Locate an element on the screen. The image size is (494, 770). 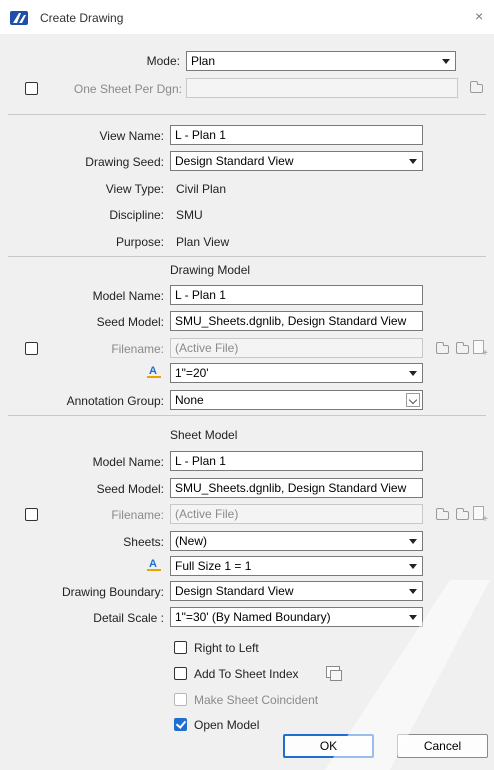
drawing-boundary-label: Drawing Boundary: is located at coordinates (112, 592).